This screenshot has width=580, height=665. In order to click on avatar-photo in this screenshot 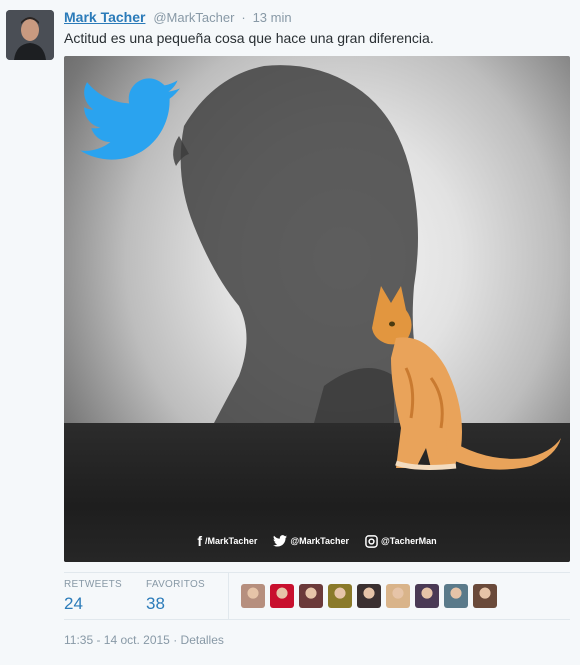, I will do `click(30, 35)`.